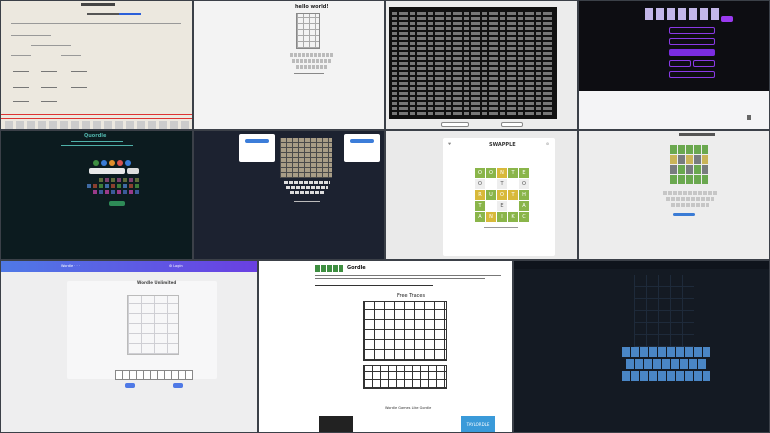 The width and height of the screenshot is (770, 433). I want to click on tile-grid-dialogs, so click(289, 195).